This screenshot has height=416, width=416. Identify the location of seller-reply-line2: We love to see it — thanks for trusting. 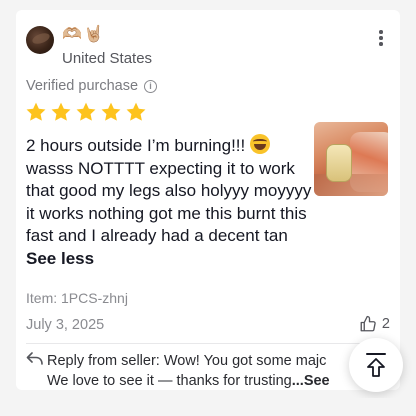
(169, 380).